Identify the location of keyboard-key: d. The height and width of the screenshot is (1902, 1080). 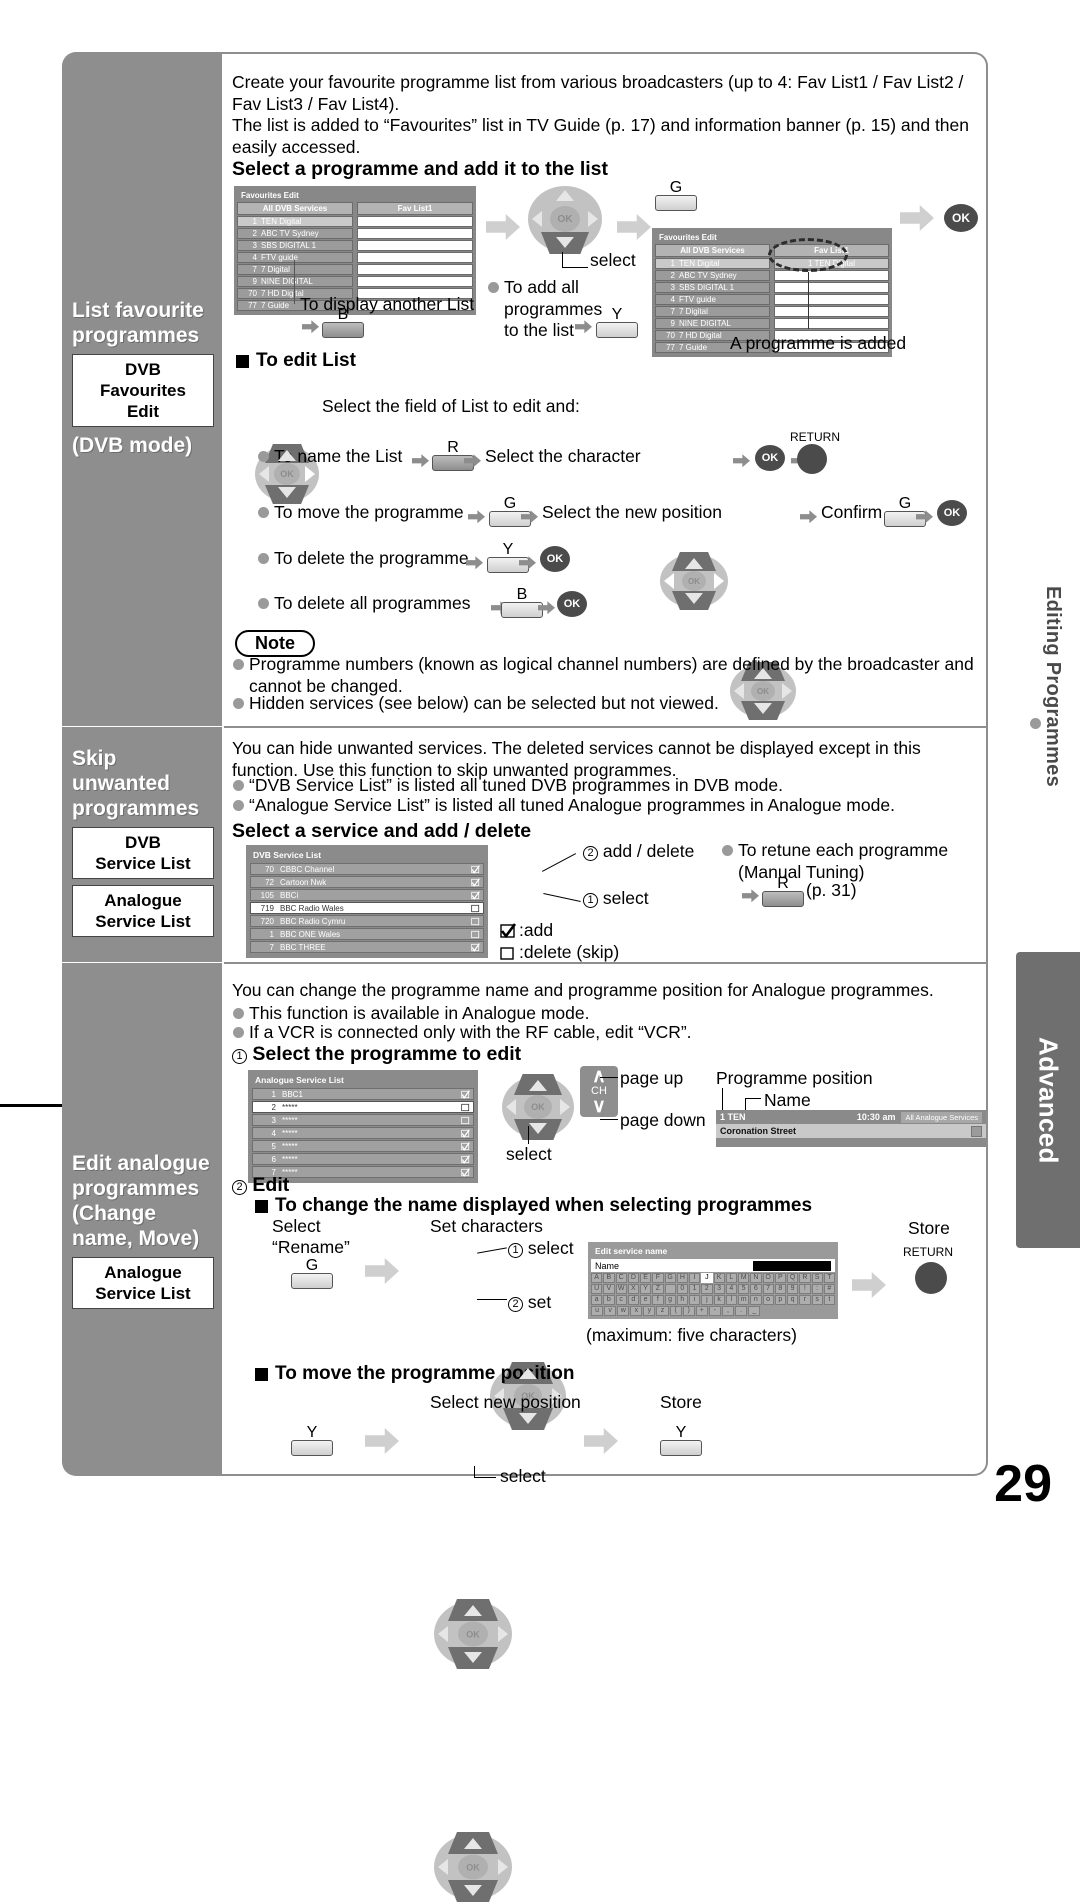
(633, 1300).